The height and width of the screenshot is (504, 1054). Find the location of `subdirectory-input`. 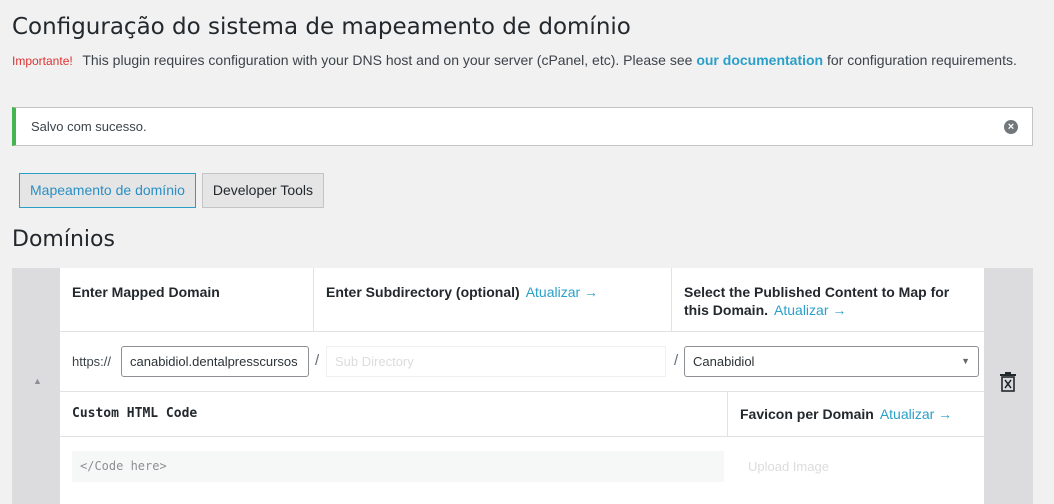

subdirectory-input is located at coordinates (496, 361).